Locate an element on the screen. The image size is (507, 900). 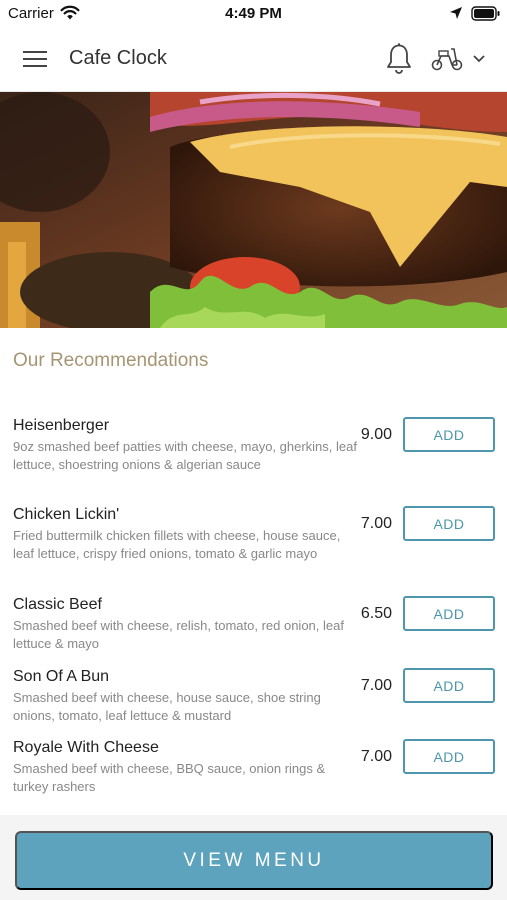
page-title: Cafe Clock is located at coordinates (118, 58).